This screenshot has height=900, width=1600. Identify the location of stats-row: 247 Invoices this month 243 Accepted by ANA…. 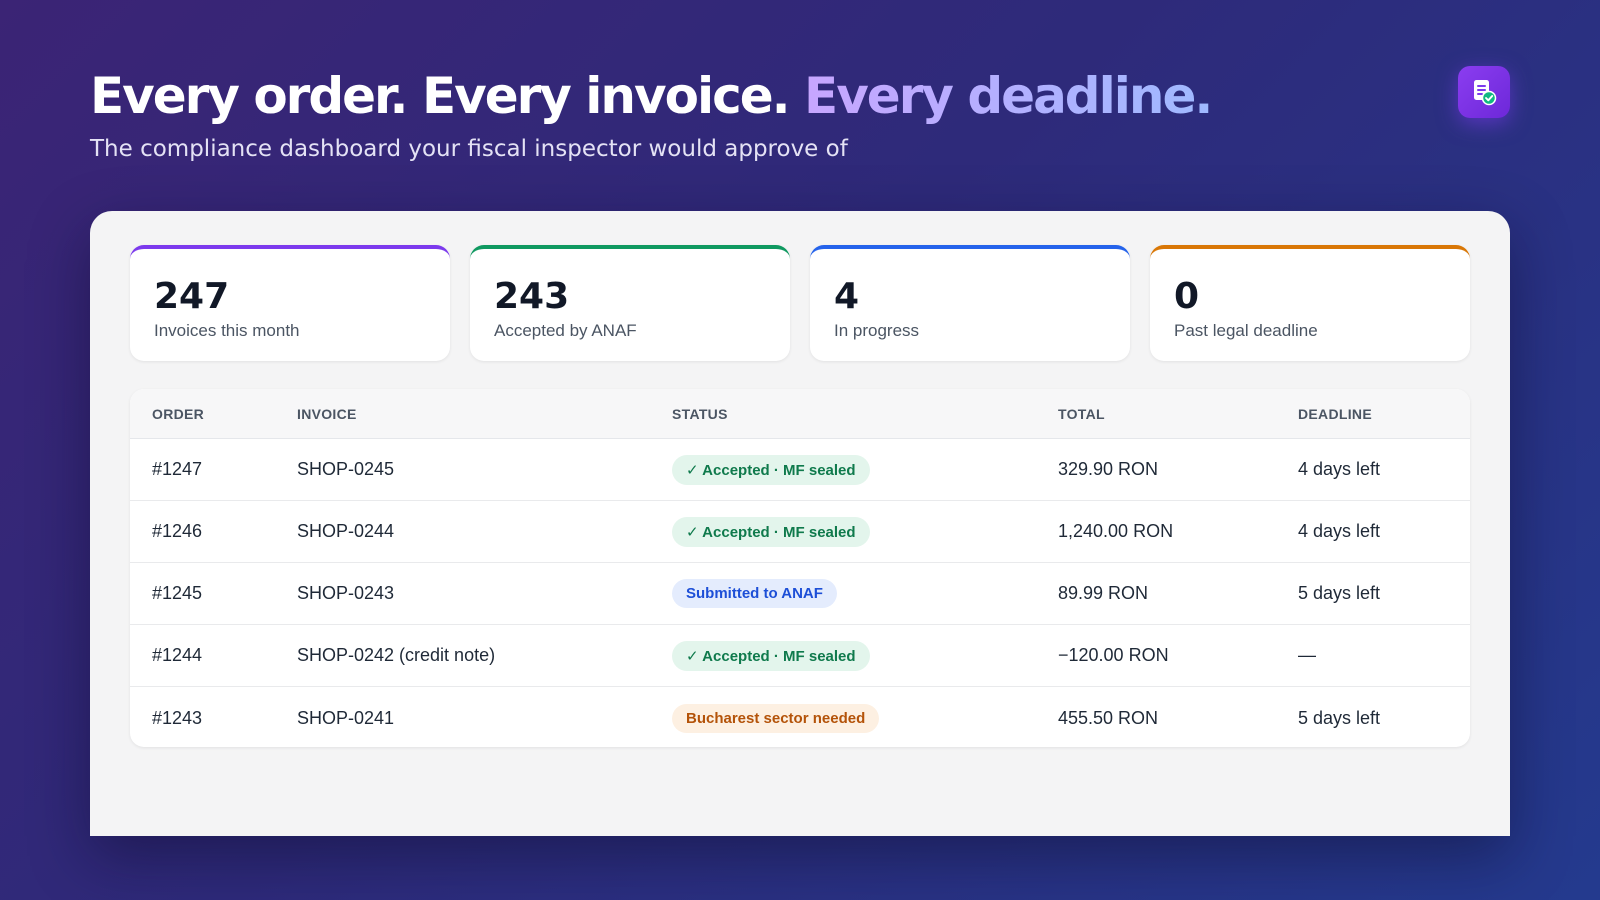
(800, 303).